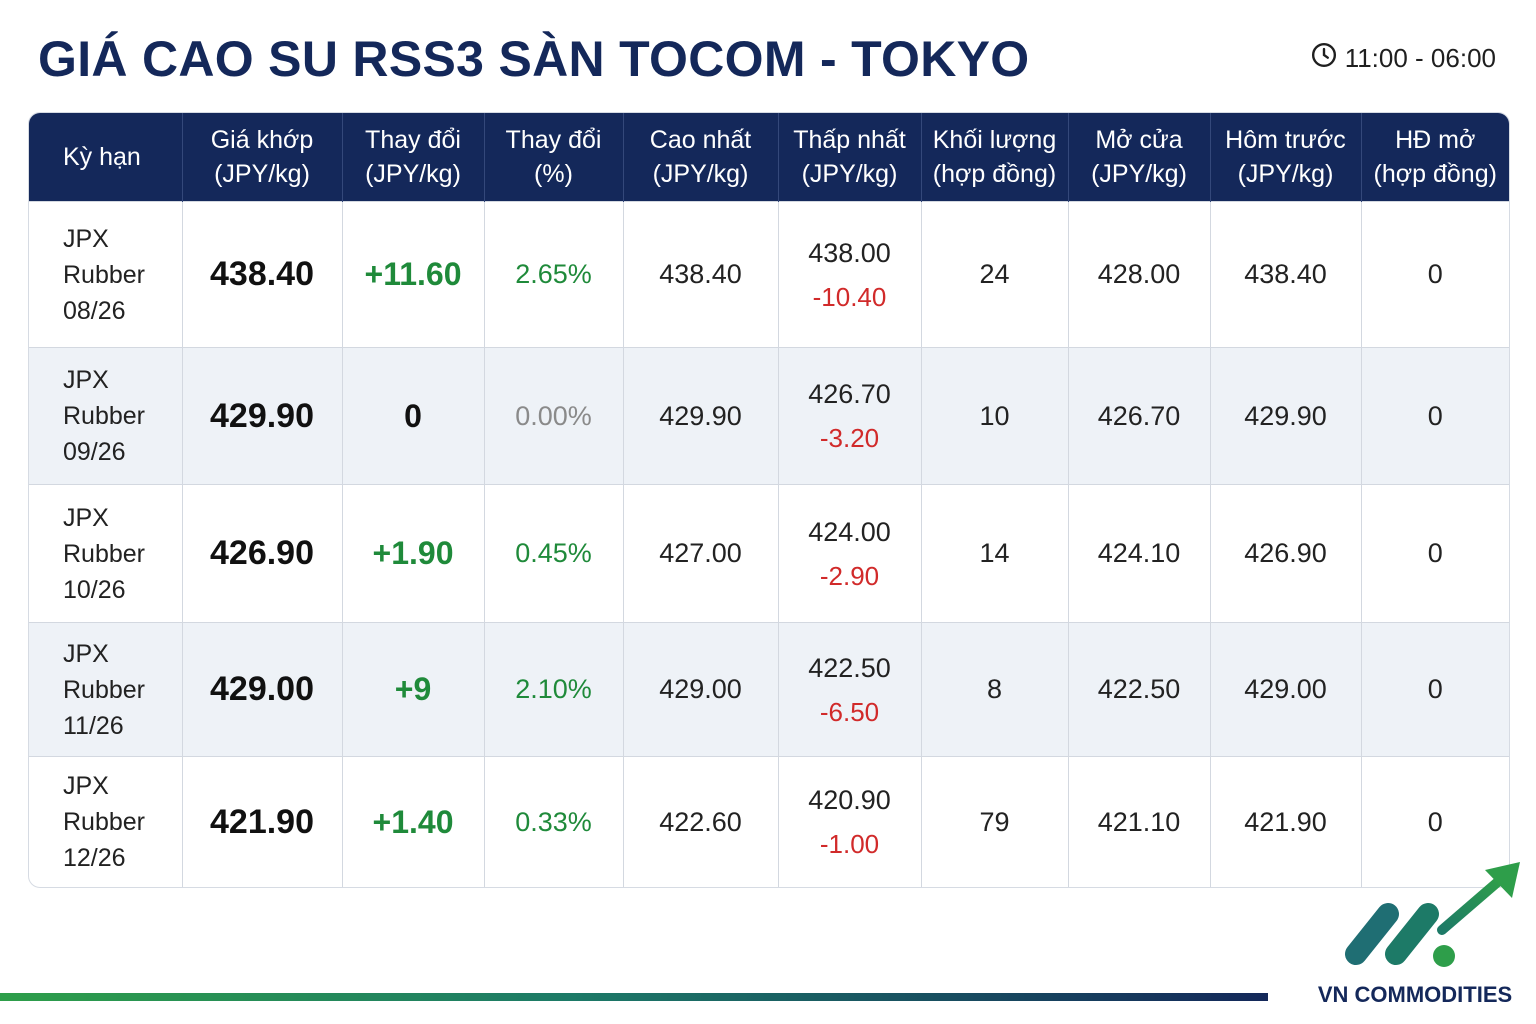 Image resolution: width=1536 pixels, height=1024 pixels. I want to click on trading-session: 11:00 - 06:00, so click(1403, 58).